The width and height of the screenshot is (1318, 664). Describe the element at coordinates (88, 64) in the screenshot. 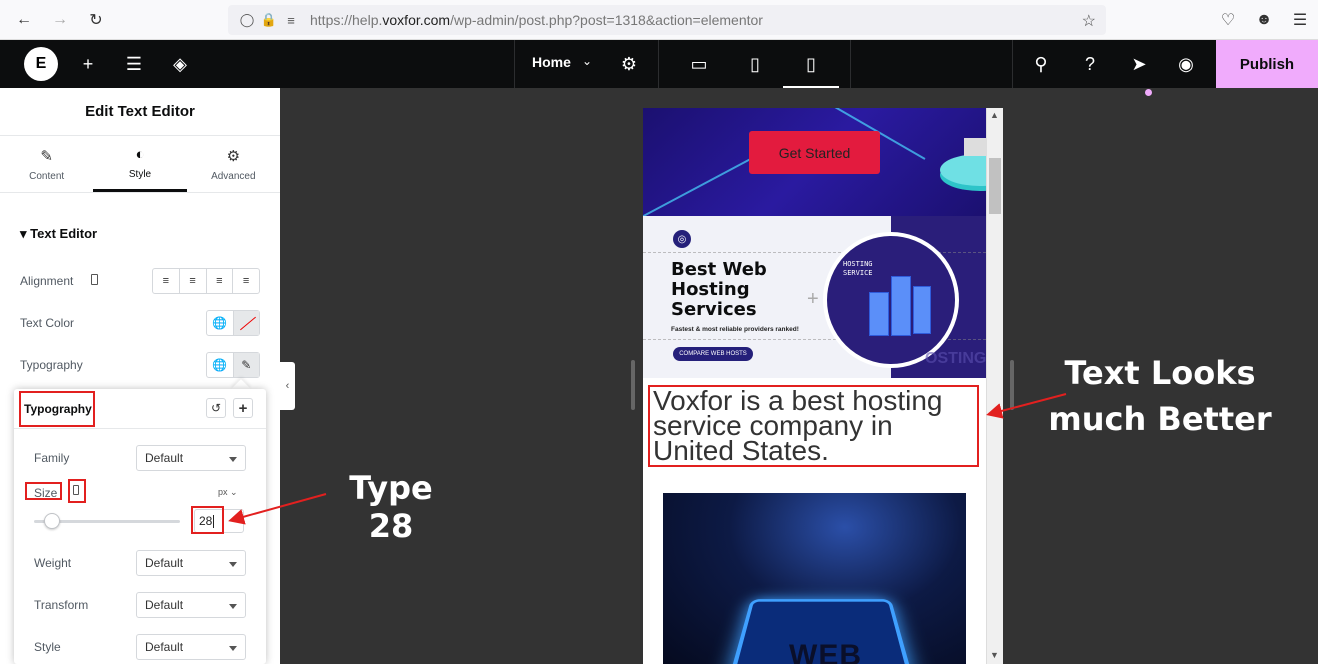

I see `add-element-icon: +` at that location.